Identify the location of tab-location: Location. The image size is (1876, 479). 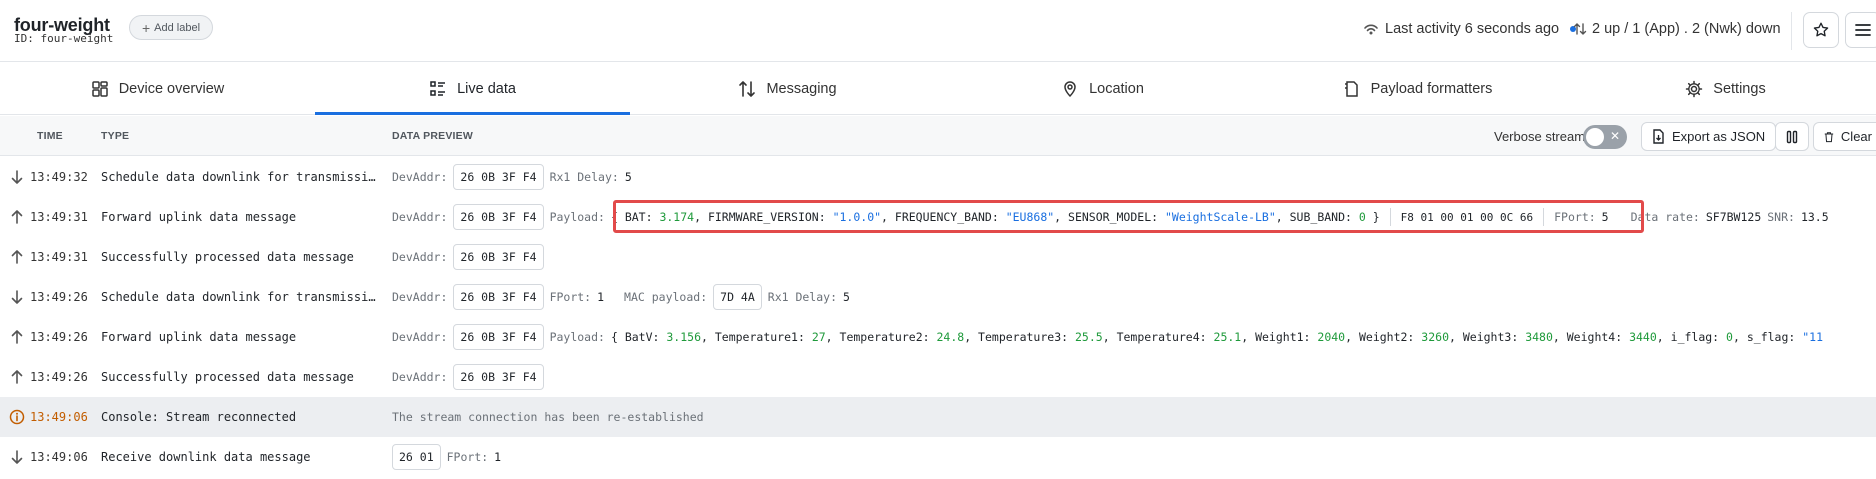
(1102, 89).